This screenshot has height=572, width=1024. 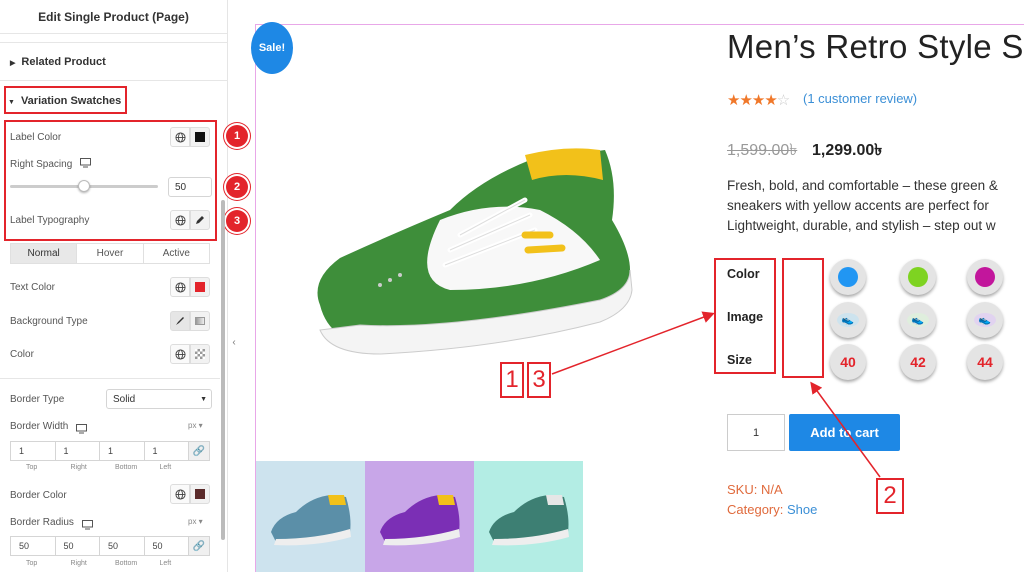 I want to click on annotation-label-3: 3, so click(x=539, y=380).